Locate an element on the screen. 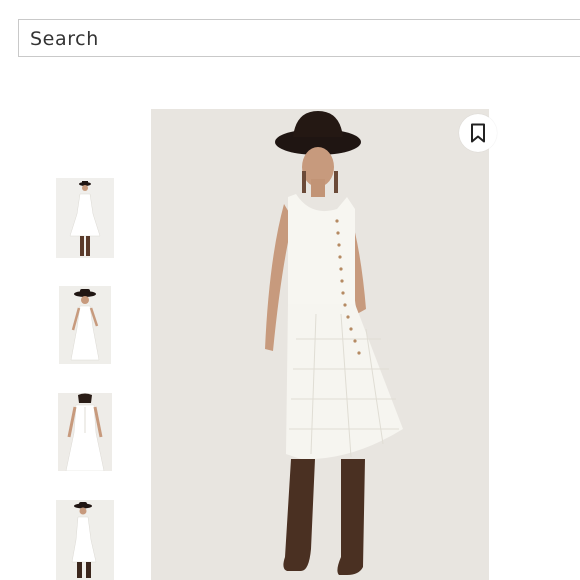 Image resolution: width=580 pixels, height=580 pixels. bookmark-icon is located at coordinates (478, 133).